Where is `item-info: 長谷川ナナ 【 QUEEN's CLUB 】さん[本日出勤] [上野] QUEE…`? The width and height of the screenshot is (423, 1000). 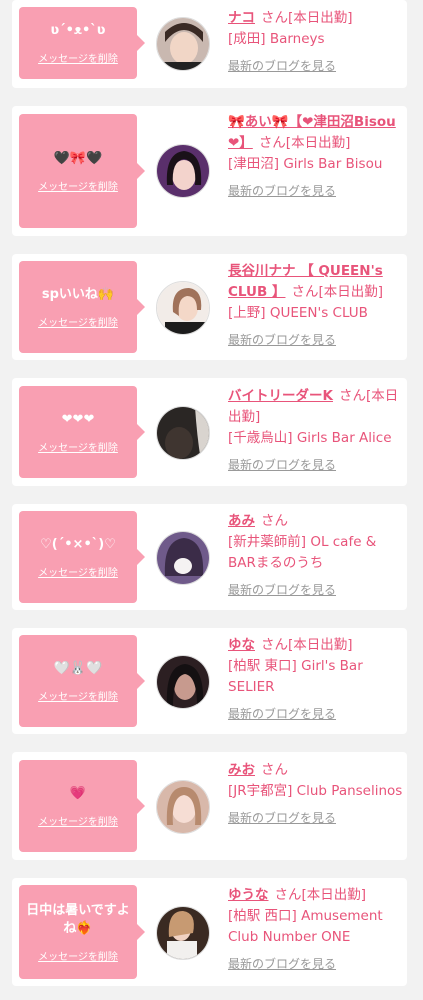 item-info: 長谷川ナナ 【 QUEEN's CLUB 】さん[本日出勤] [上野] QUEE… is located at coordinates (316, 306).